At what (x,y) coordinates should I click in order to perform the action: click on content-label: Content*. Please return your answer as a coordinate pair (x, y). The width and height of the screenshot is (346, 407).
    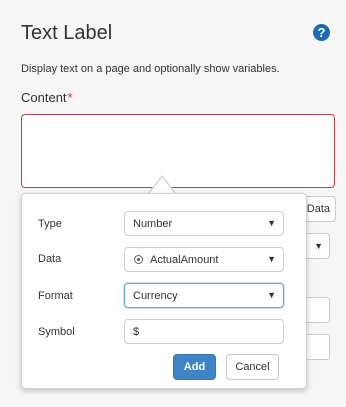
    Looking at the image, I should click on (47, 97).